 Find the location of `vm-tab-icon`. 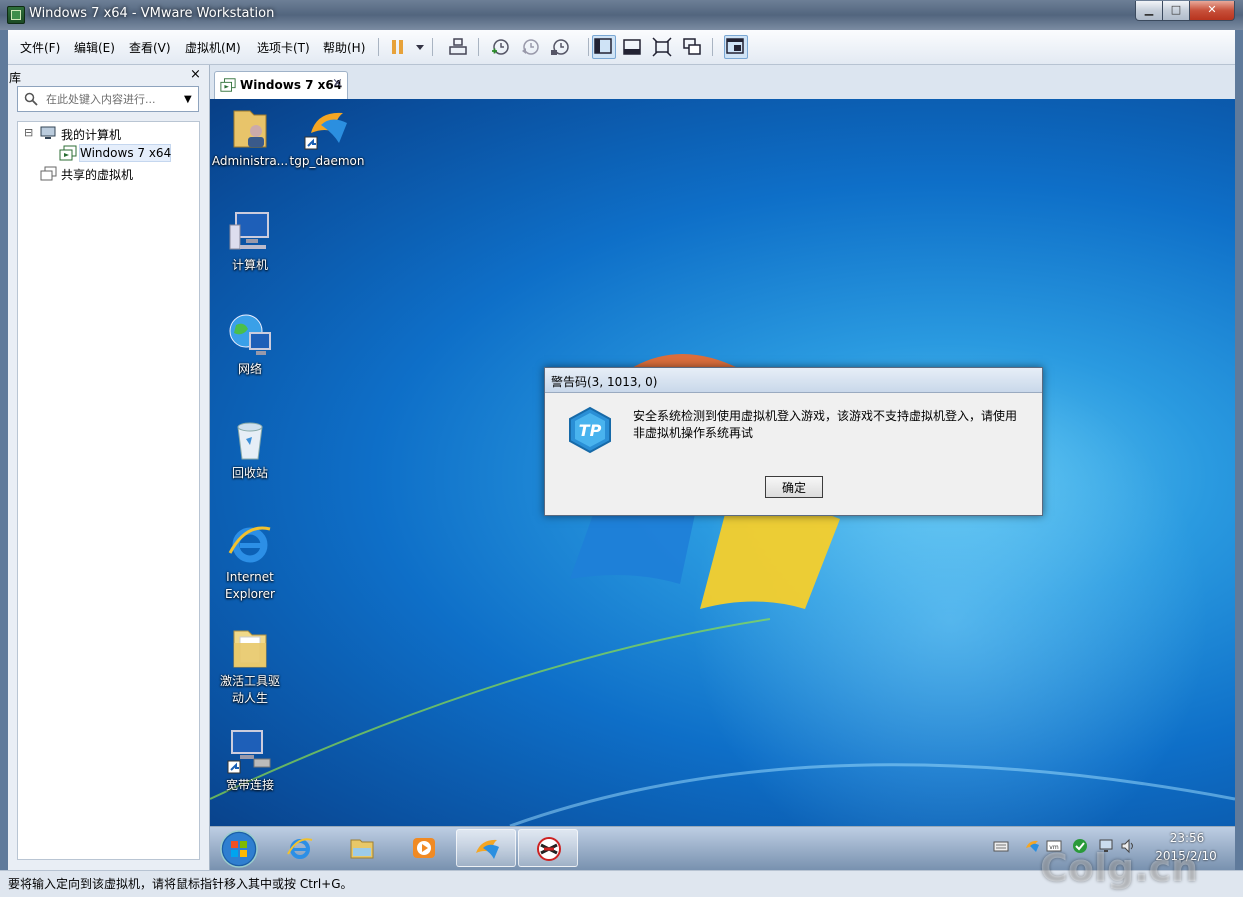

vm-tab-icon is located at coordinates (228, 86).